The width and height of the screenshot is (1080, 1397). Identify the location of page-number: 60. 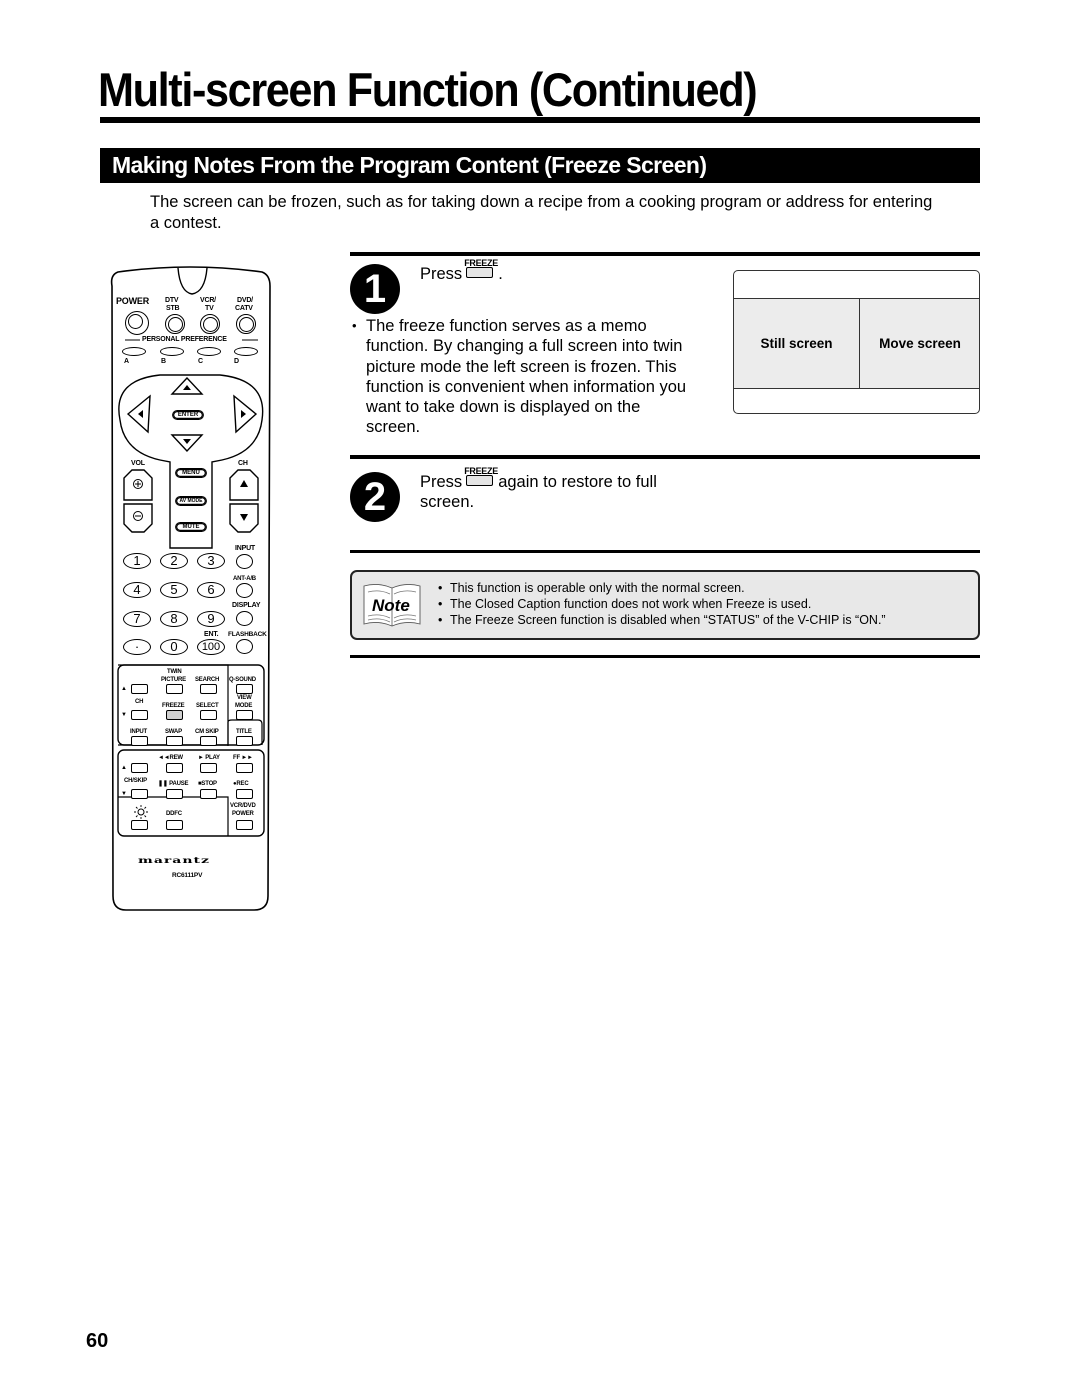
(97, 1341).